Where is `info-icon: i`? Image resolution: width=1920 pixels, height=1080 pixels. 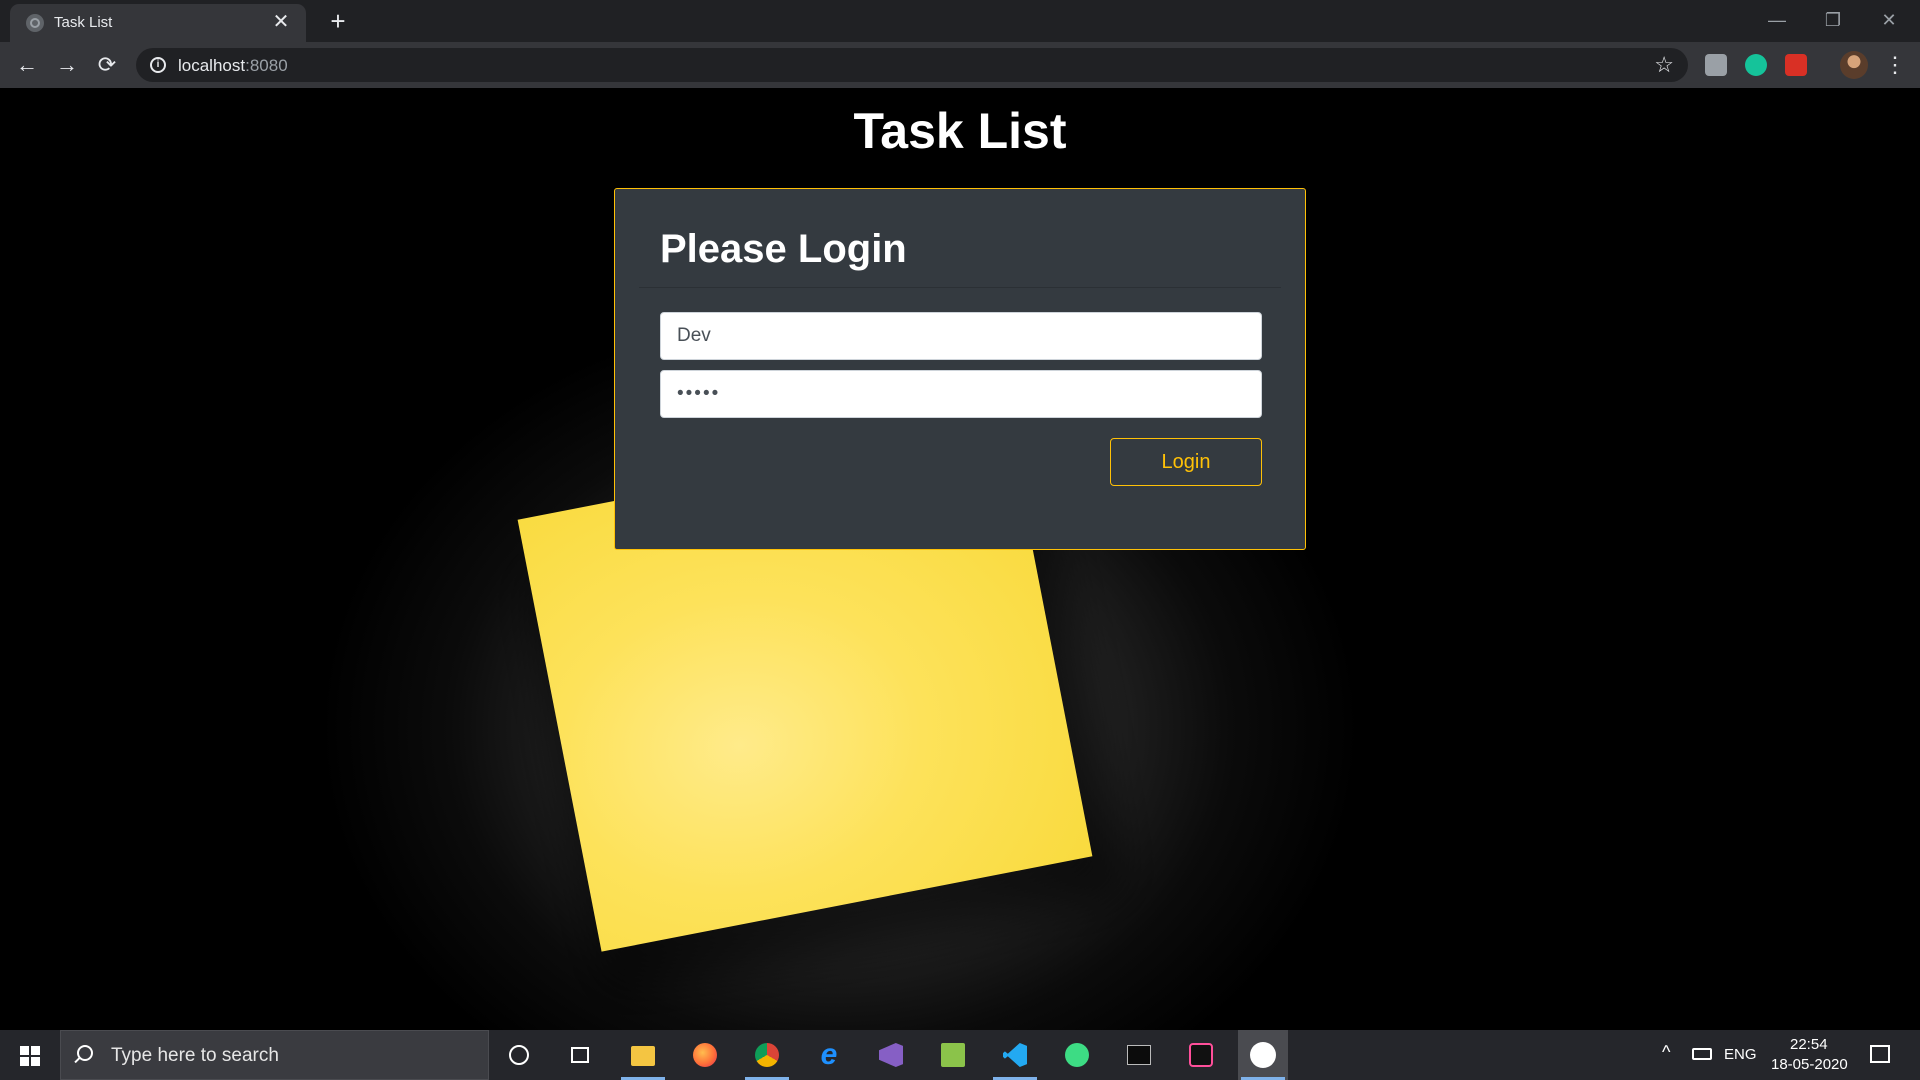 info-icon: i is located at coordinates (158, 65).